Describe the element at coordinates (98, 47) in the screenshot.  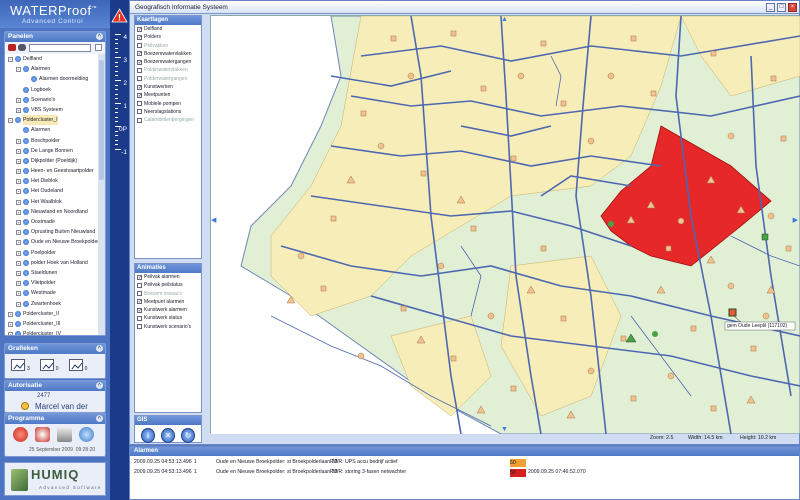
I see `filter-icon` at that location.